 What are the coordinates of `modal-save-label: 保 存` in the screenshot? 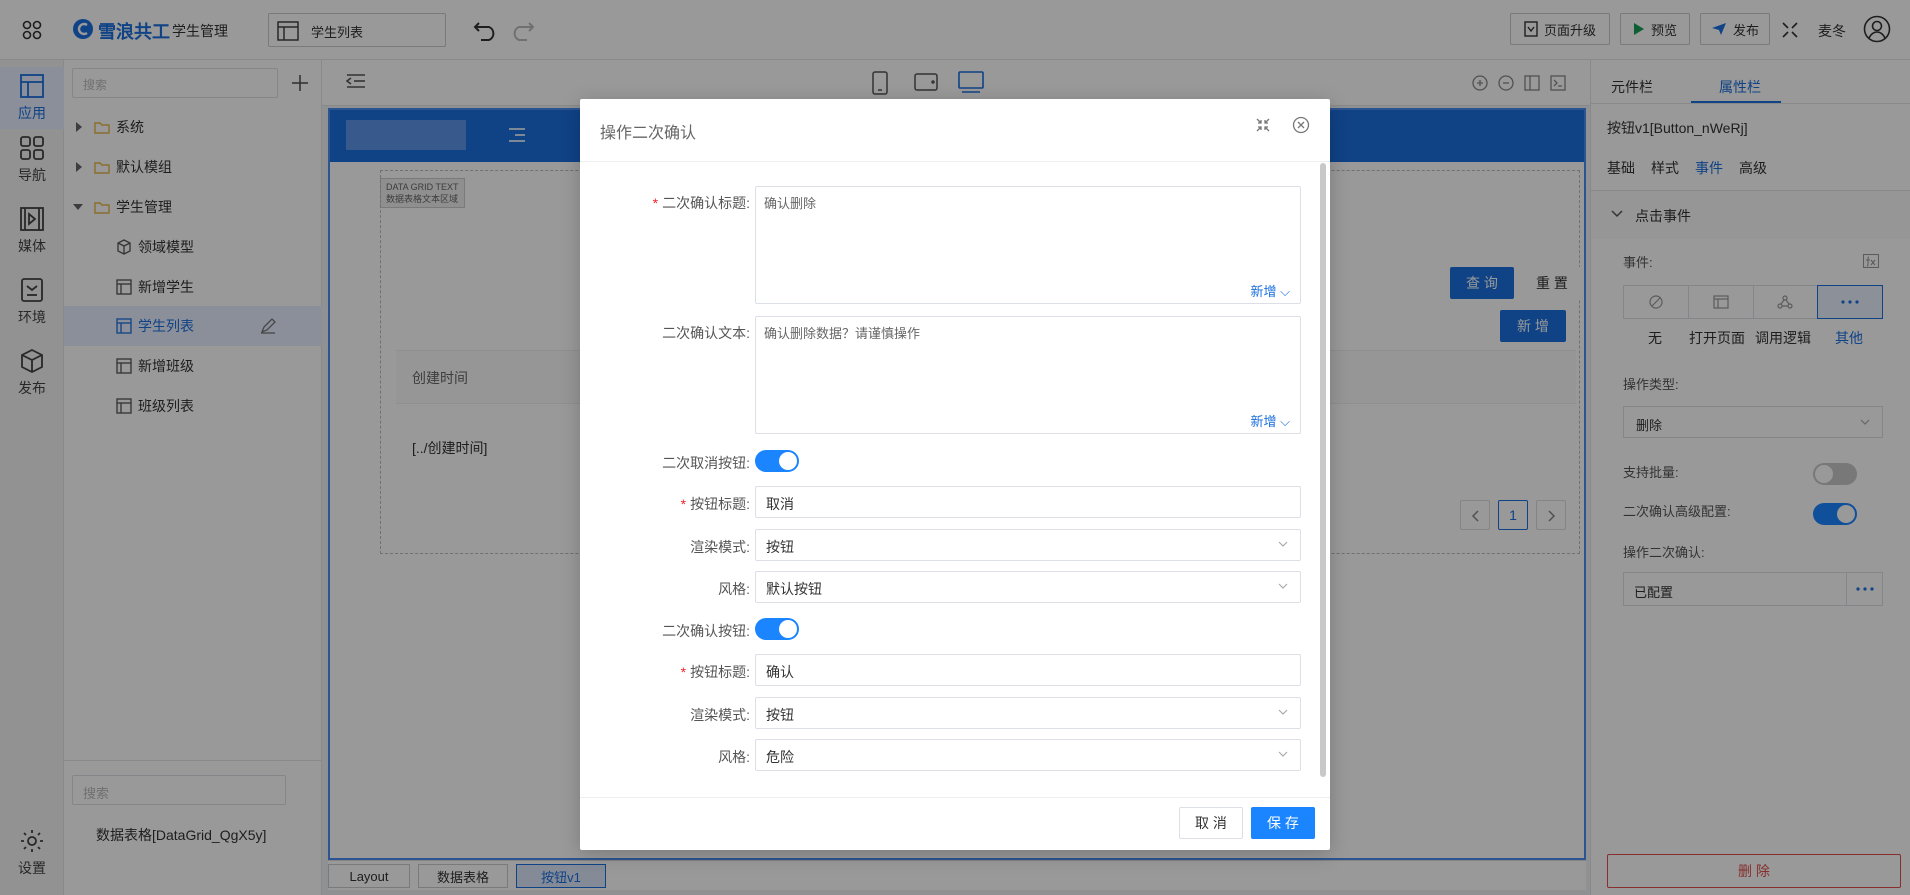 It's located at (1283, 823).